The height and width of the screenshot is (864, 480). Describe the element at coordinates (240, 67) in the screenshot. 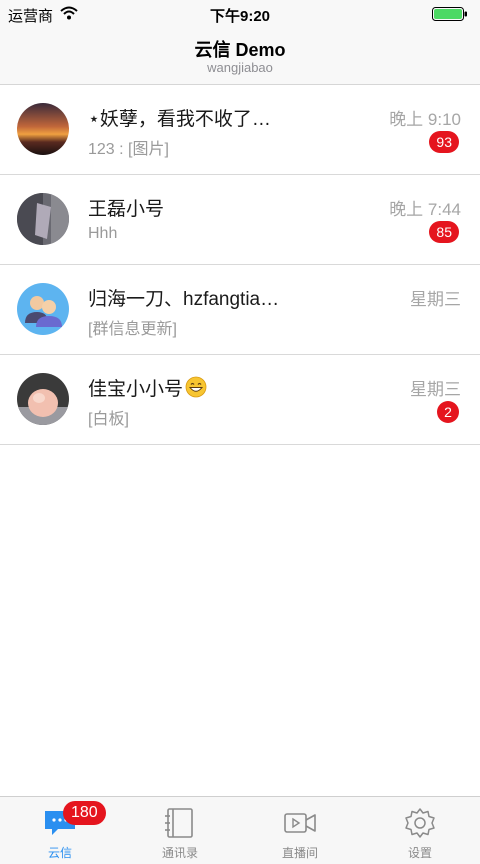

I see `account-name: wangjiabao` at that location.